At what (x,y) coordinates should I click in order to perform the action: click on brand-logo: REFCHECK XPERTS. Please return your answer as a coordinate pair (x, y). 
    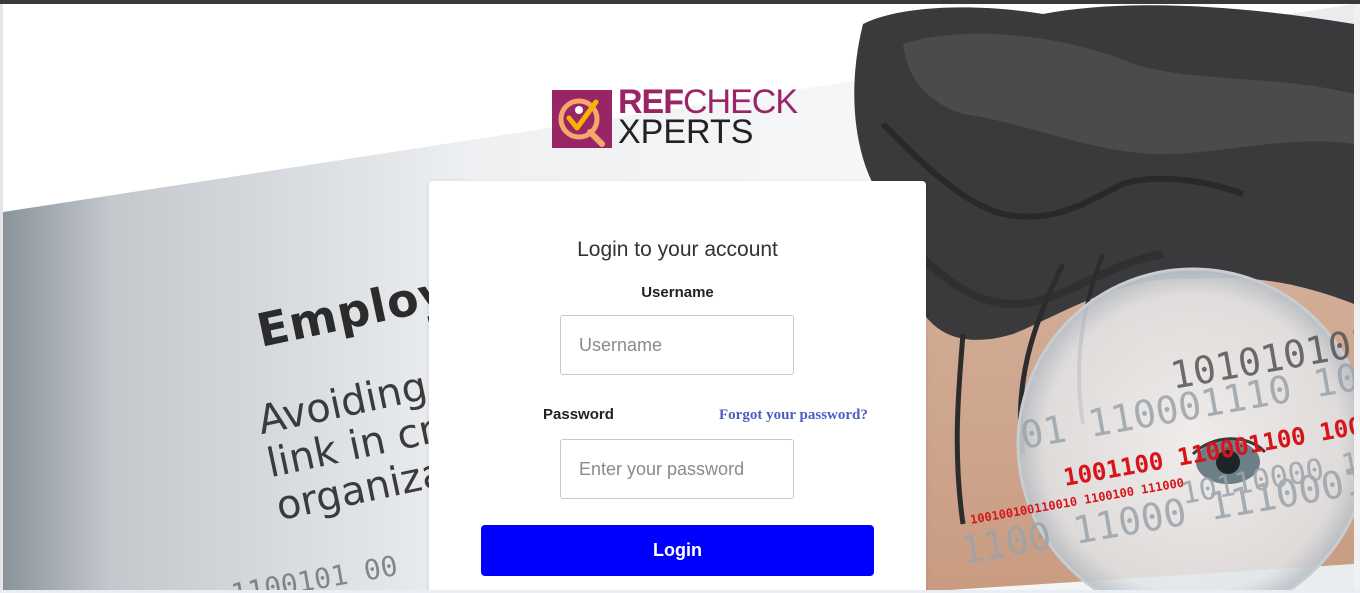
    Looking at the image, I should click on (678, 117).